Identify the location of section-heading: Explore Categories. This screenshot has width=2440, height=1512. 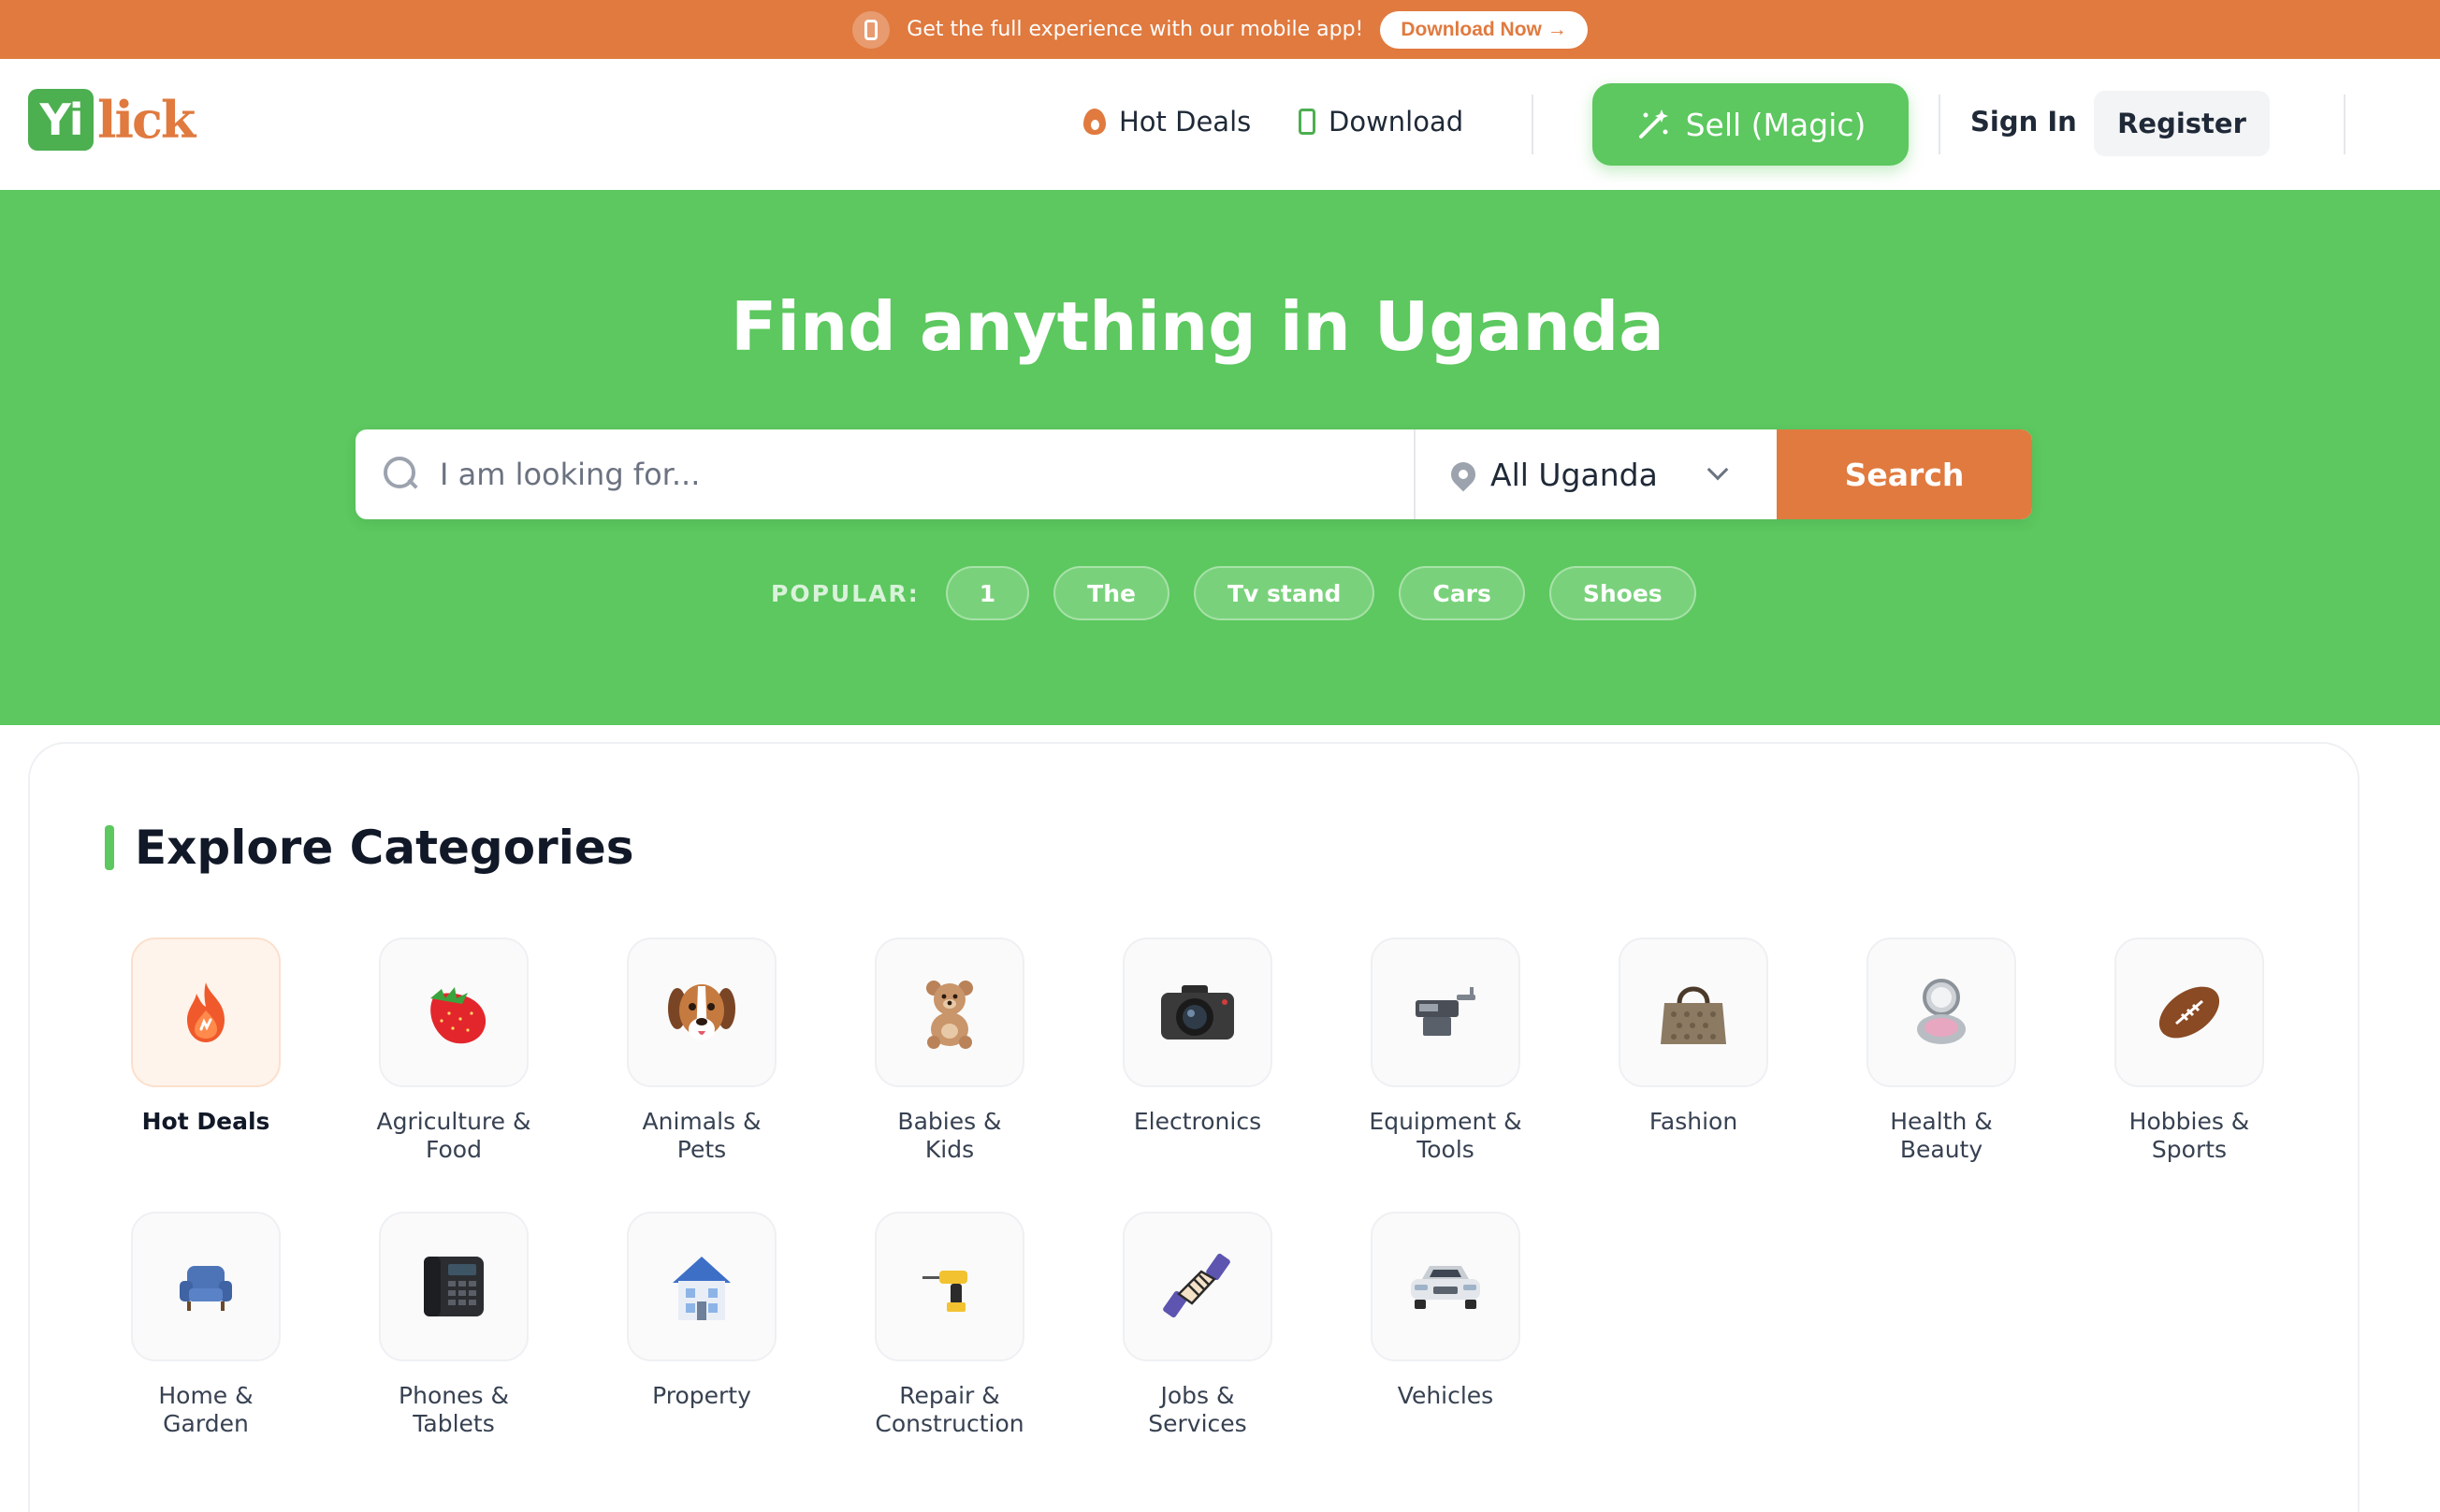
(369, 848).